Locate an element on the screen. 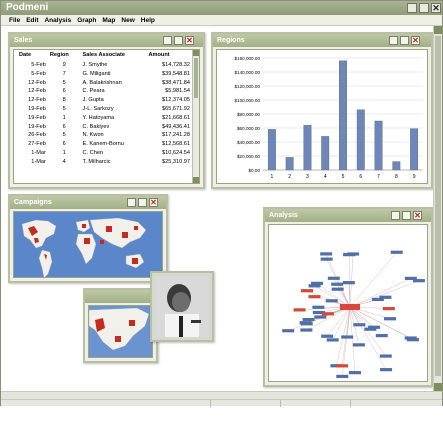 The width and height of the screenshot is (443, 421). table-row: 1-Mar 4 T. Milharcic $25,310.97 is located at coordinates (104, 162).